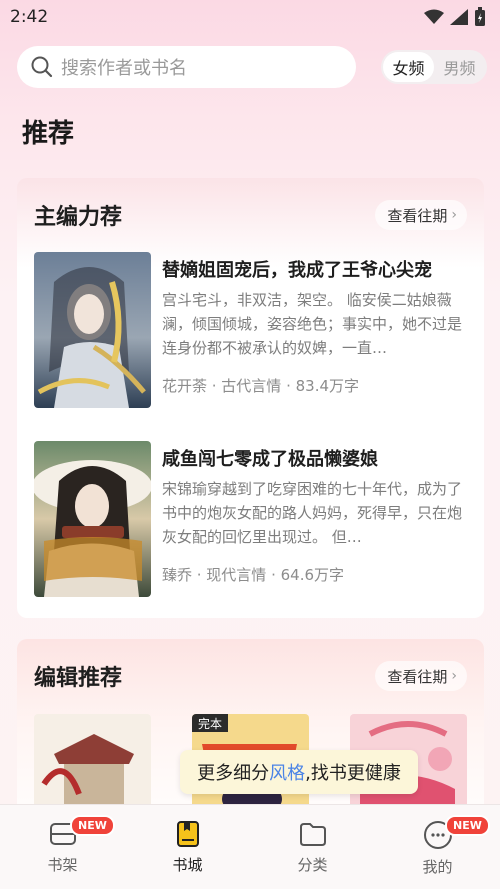 The height and width of the screenshot is (889, 500). Describe the element at coordinates (353, 773) in the screenshot. I see `tip-text-suffix: ,找书更健康` at that location.